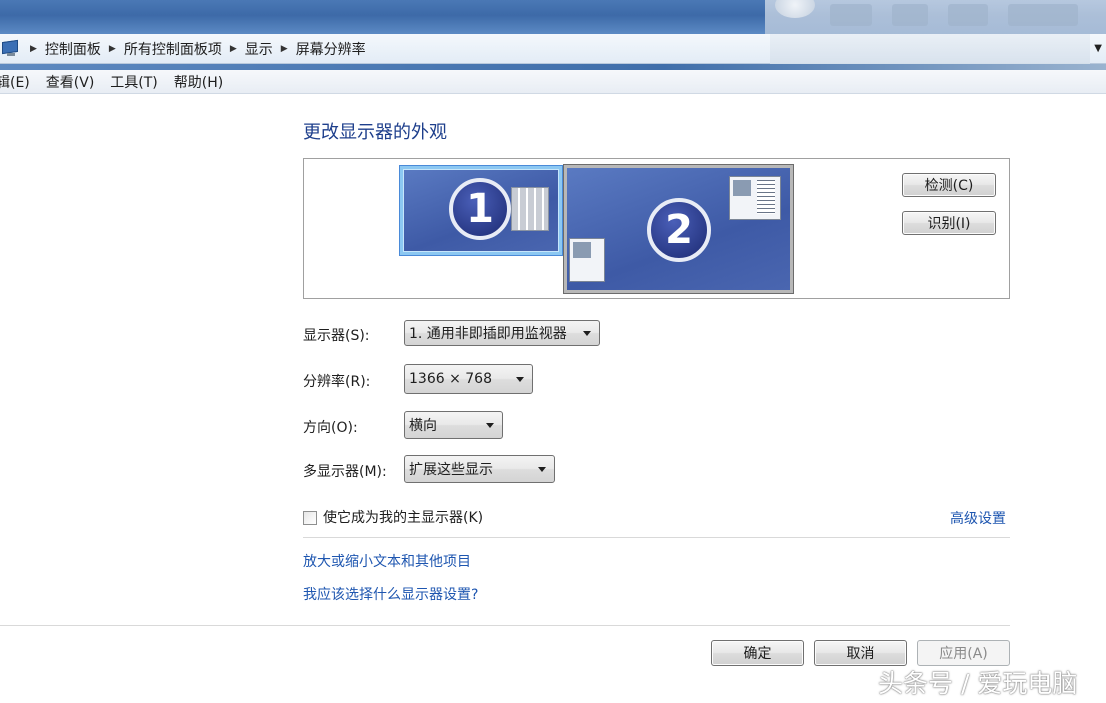 The image size is (1106, 703). What do you see at coordinates (390, 594) in the screenshot?
I see `display-settings-help-link: 我应该选择什么显示器设置?` at bounding box center [390, 594].